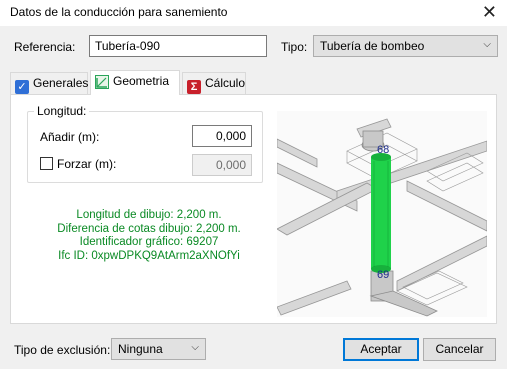 The height and width of the screenshot is (369, 507). I want to click on referencia-label: Referencia:, so click(45, 47).